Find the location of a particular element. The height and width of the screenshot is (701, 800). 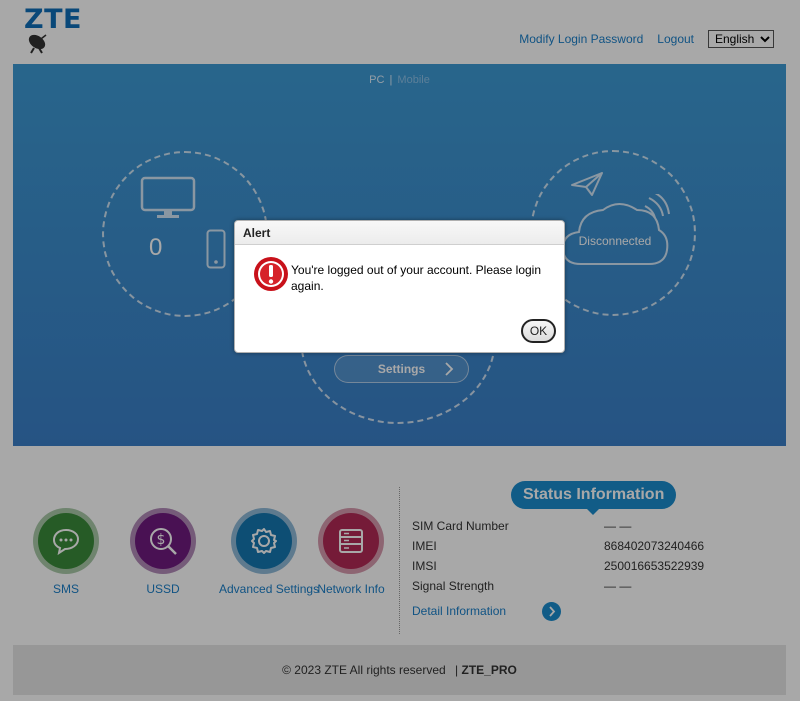

error-icon is located at coordinates (271, 274).